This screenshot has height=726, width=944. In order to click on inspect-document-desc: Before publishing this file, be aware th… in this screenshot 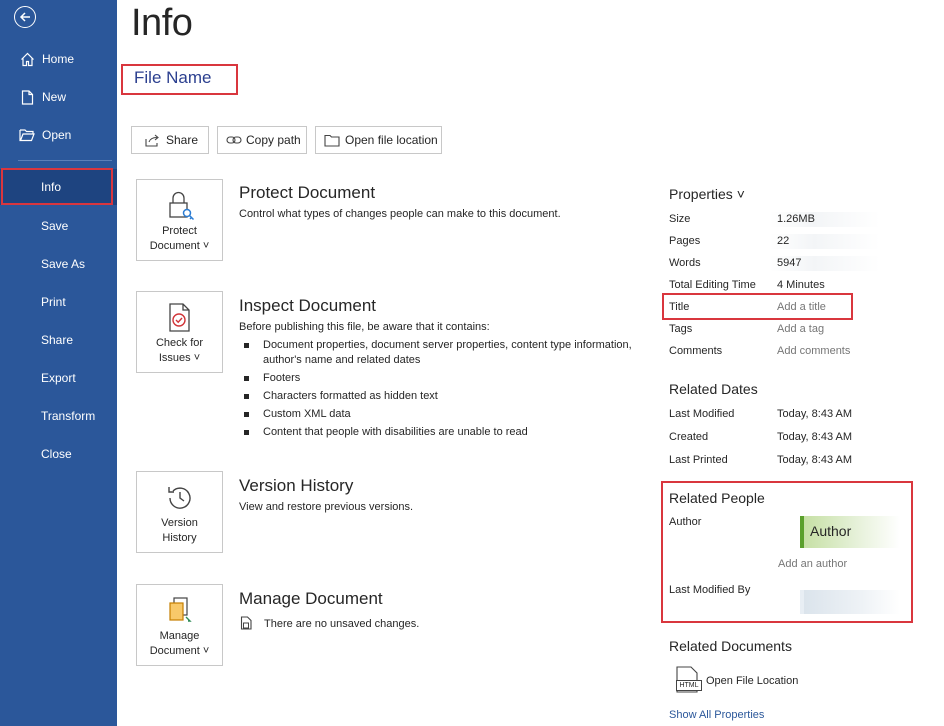, I will do `click(364, 327)`.